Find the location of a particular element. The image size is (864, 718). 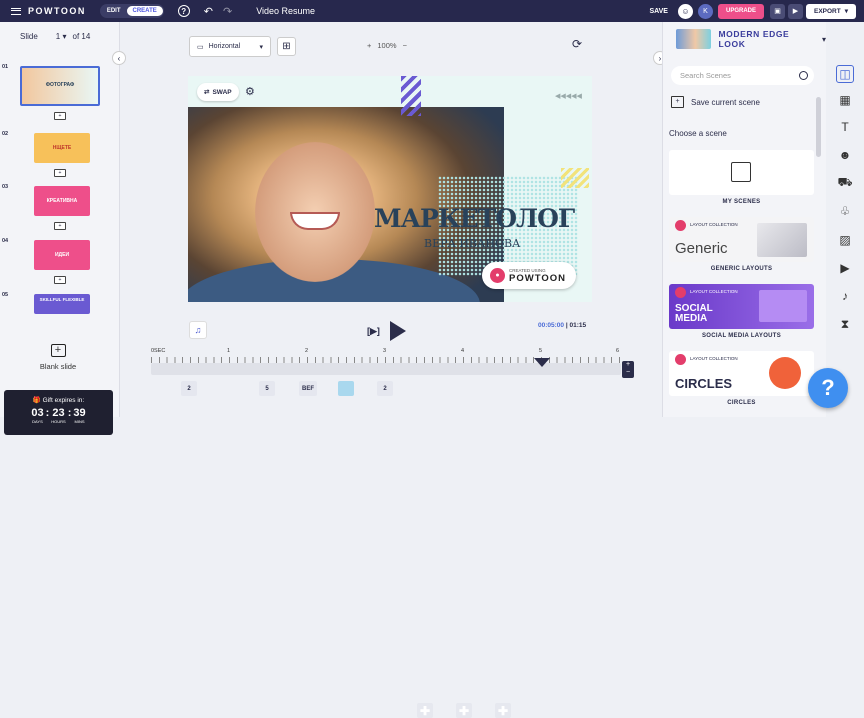

stripe-decoration is located at coordinates (411, 96).